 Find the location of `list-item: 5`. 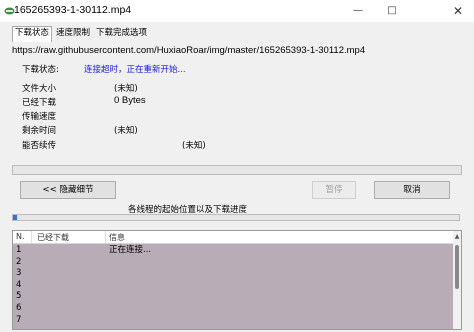

list-item: 5 is located at coordinates (233, 296).